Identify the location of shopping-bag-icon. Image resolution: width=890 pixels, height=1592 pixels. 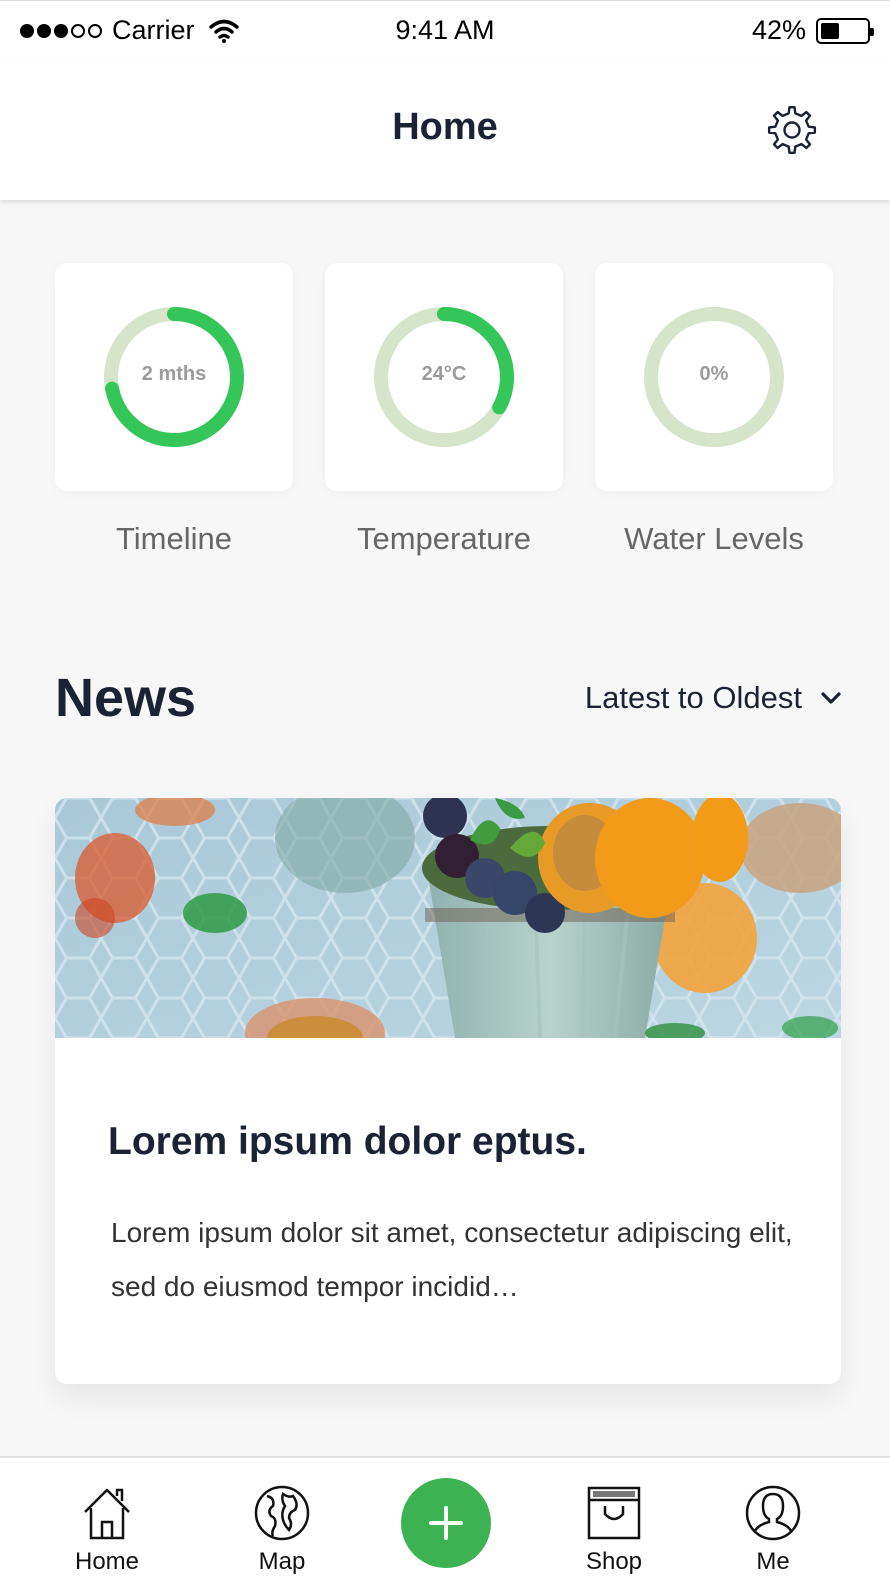
(614, 1513).